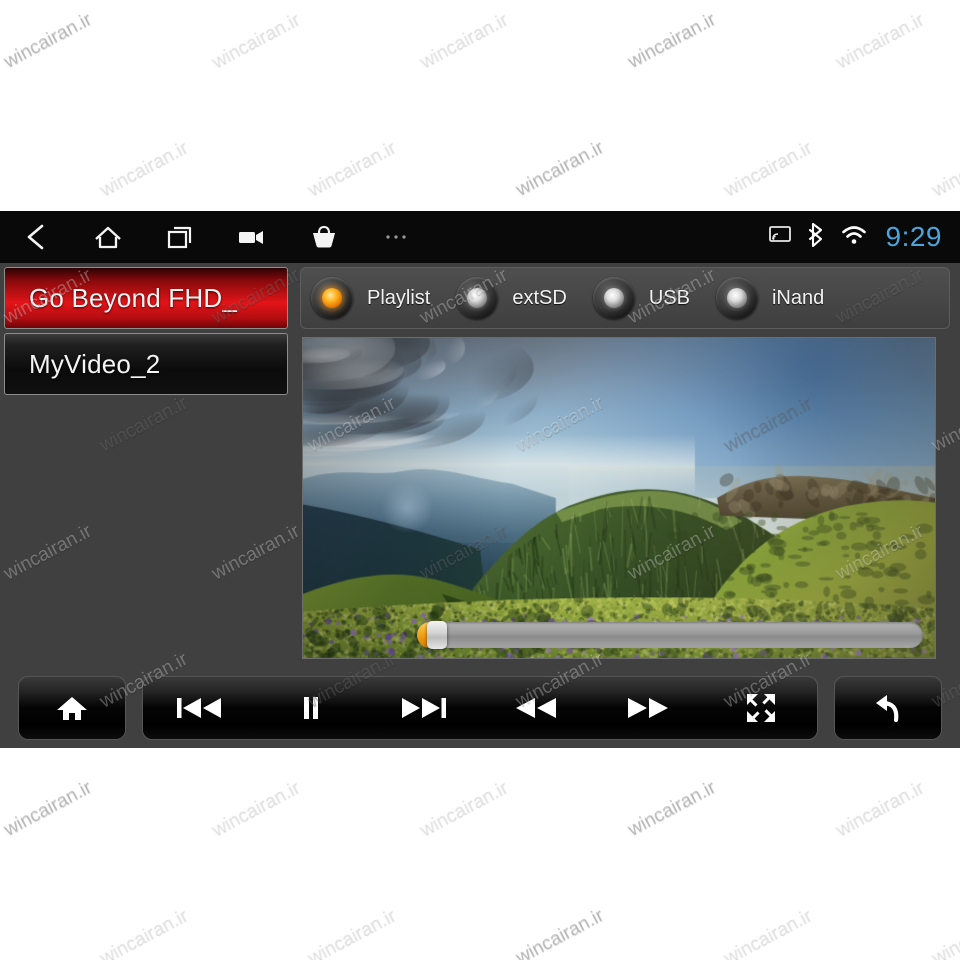  Describe the element at coordinates (199, 708) in the screenshot. I see `previous-track-button` at that location.